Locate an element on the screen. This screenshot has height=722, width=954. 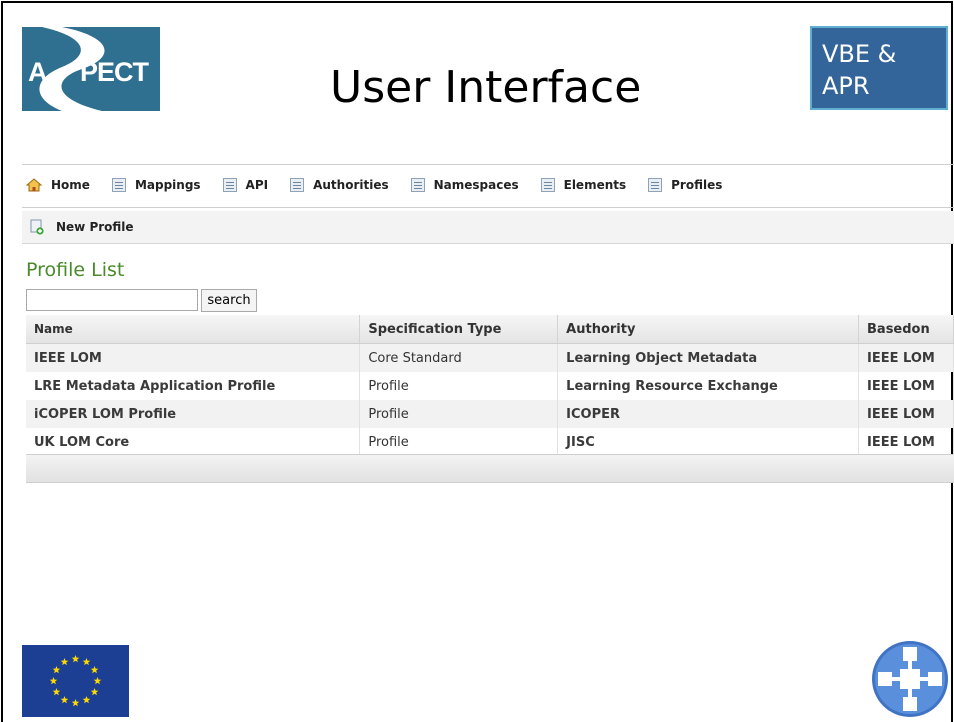
table-footer is located at coordinates (490, 468).